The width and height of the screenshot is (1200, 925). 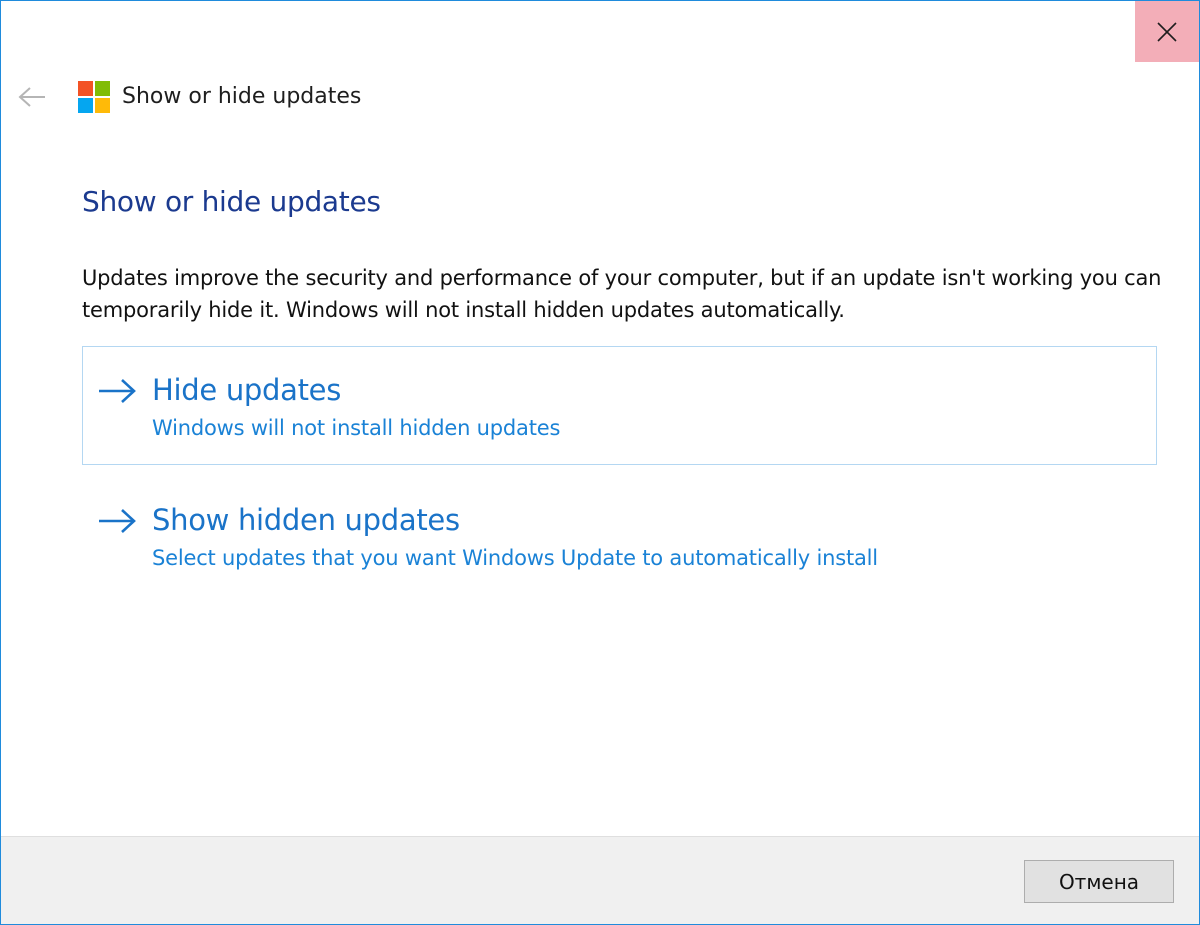 I want to click on window-title: Show or hide updates, so click(x=242, y=96).